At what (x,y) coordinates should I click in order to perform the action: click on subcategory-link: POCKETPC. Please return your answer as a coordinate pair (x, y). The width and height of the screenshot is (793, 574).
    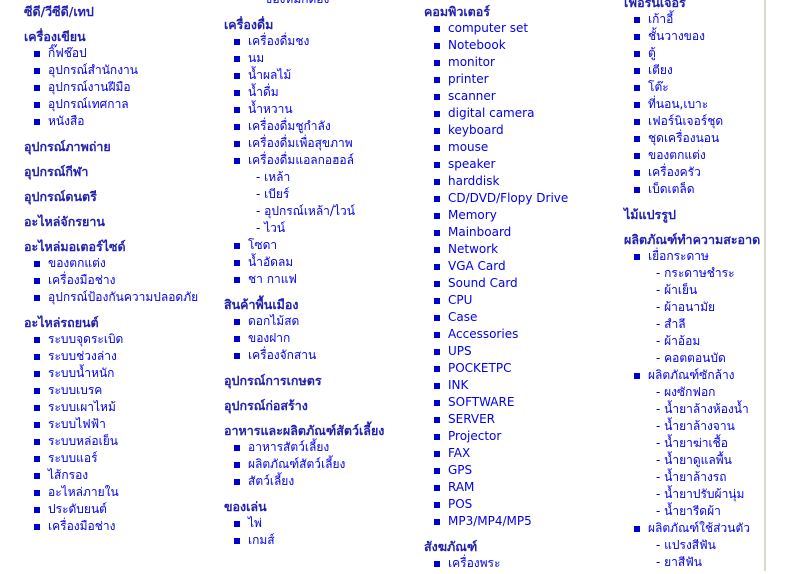
    Looking at the image, I should click on (521, 368).